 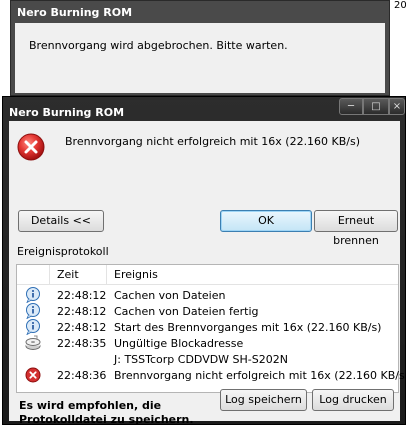 I want to click on log-row: 22:48:35 Ungültige Blockadresse, so click(x=207, y=343).